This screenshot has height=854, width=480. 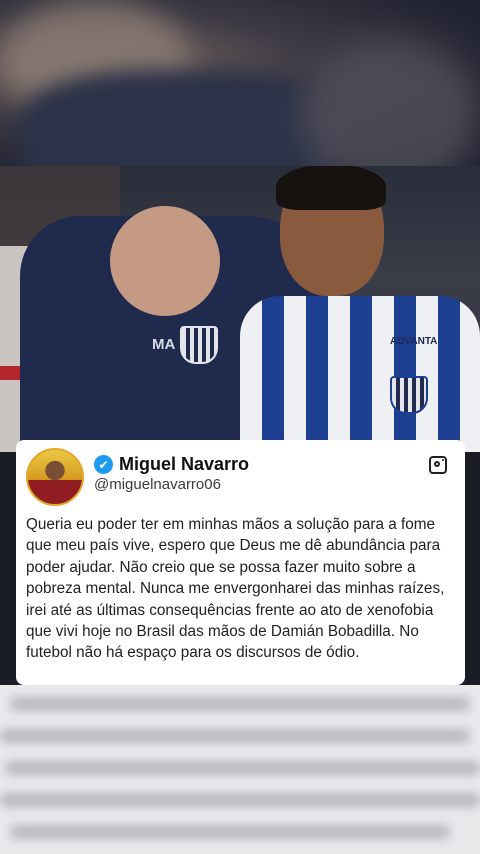 What do you see at coordinates (103, 464) in the screenshot?
I see `verified-badge-icon: ✔` at bounding box center [103, 464].